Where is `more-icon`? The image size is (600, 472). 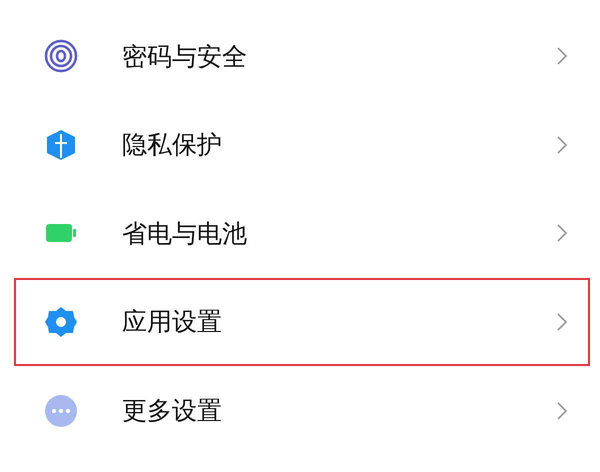
more-icon is located at coordinates (61, 411).